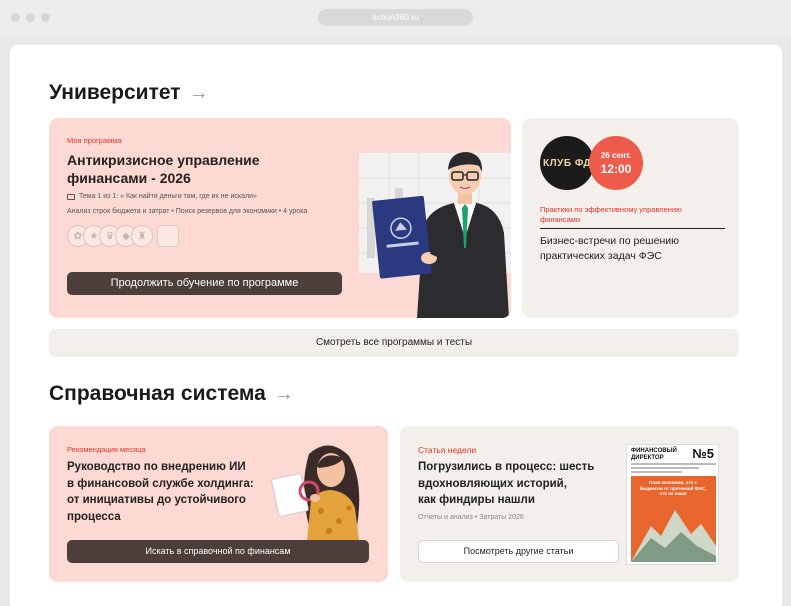 The width and height of the screenshot is (791, 606). I want to click on divider, so click(632, 228).